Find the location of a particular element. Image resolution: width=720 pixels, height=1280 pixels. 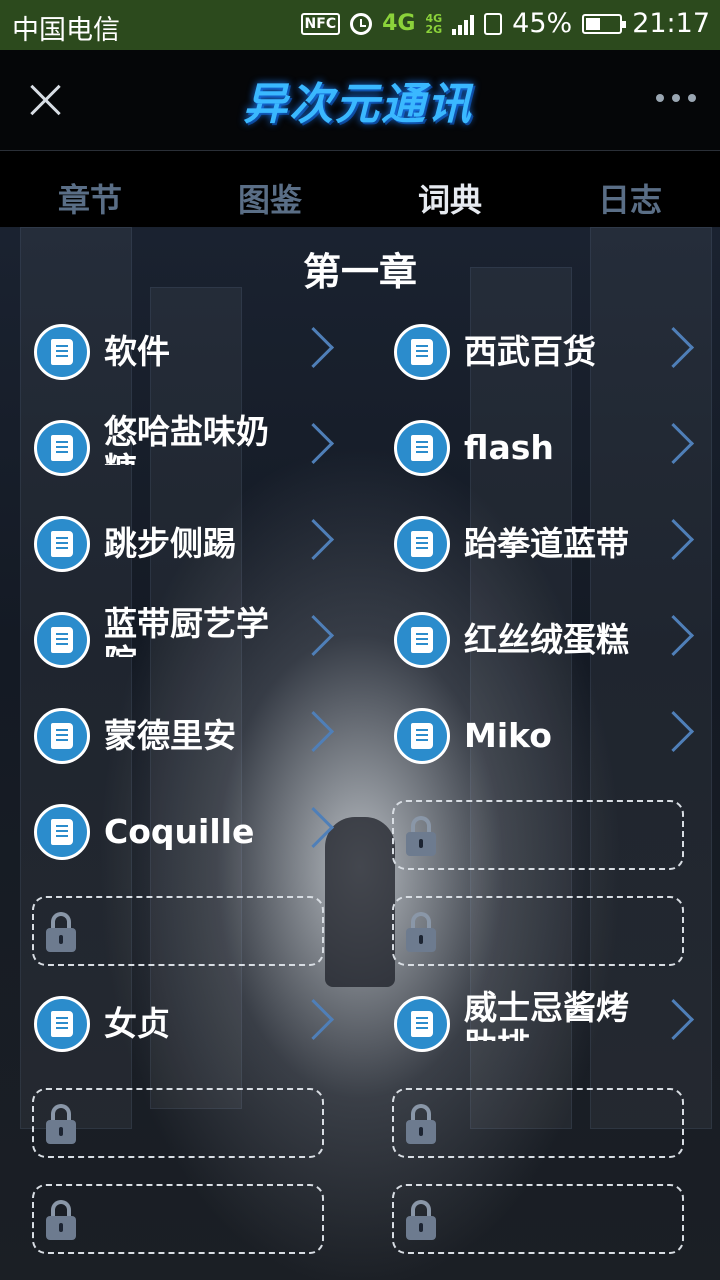

entry-label: 蒙德里安 is located at coordinates (170, 736).